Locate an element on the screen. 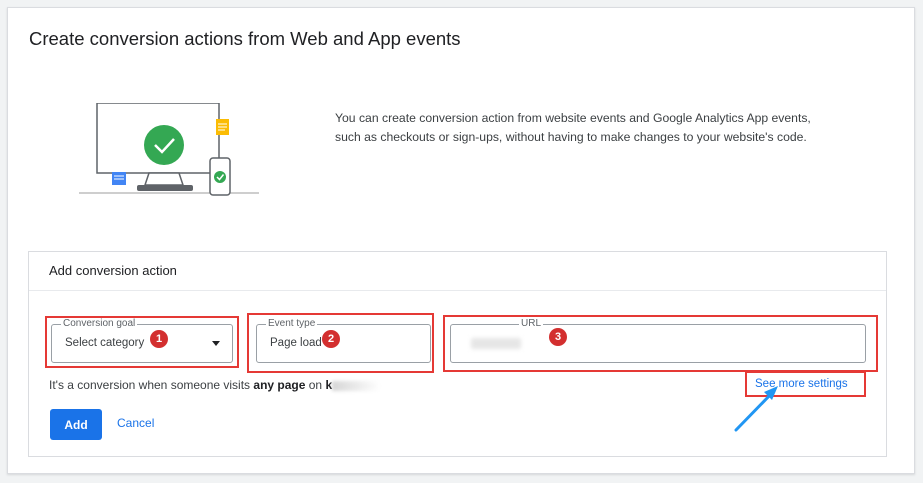 The width and height of the screenshot is (923, 483). success-check-icon is located at coordinates (164, 145).